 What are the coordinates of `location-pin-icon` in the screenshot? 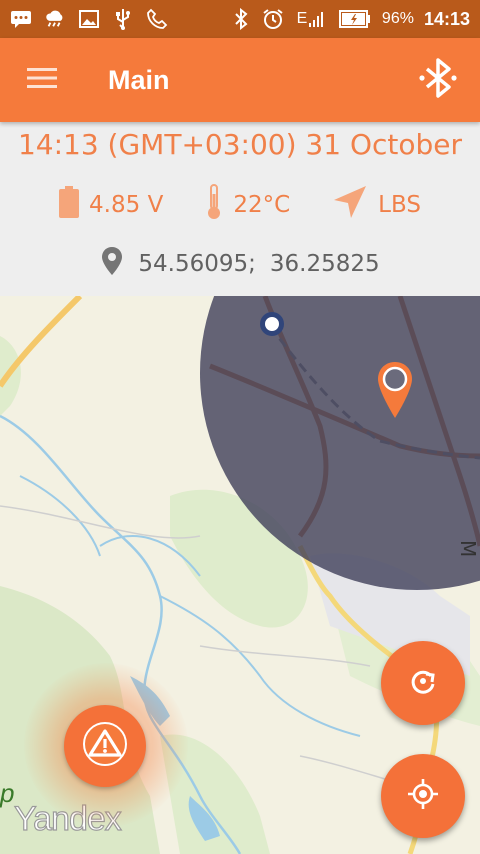 It's located at (112, 264).